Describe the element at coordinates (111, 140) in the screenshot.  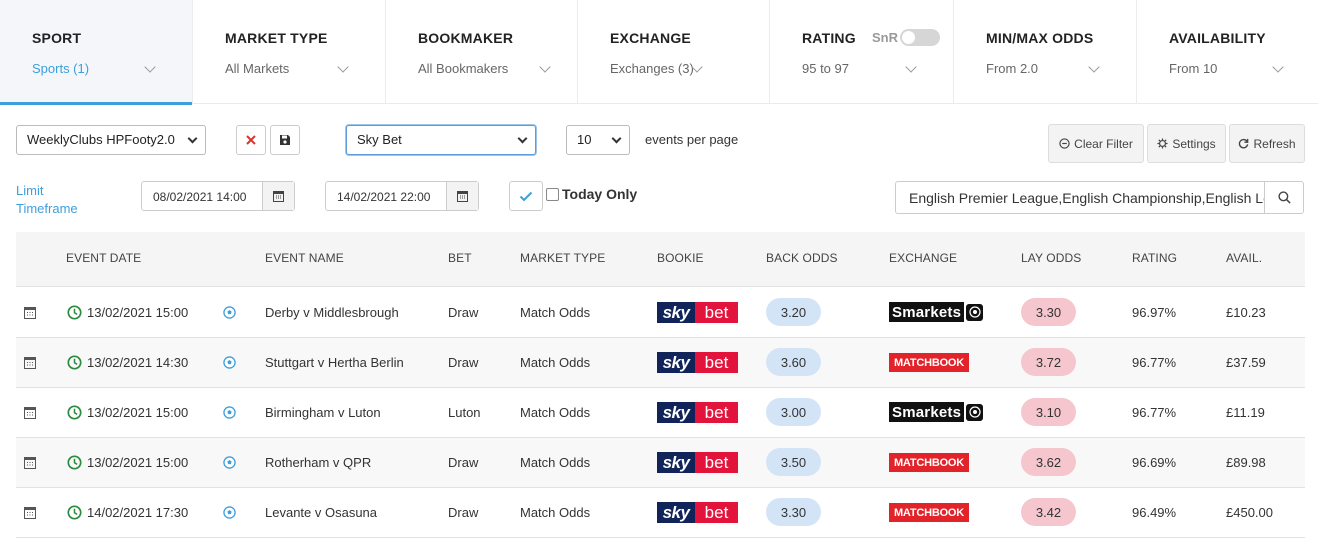
I see `preset-select: WeeklyClubs HPFooty2.0` at that location.